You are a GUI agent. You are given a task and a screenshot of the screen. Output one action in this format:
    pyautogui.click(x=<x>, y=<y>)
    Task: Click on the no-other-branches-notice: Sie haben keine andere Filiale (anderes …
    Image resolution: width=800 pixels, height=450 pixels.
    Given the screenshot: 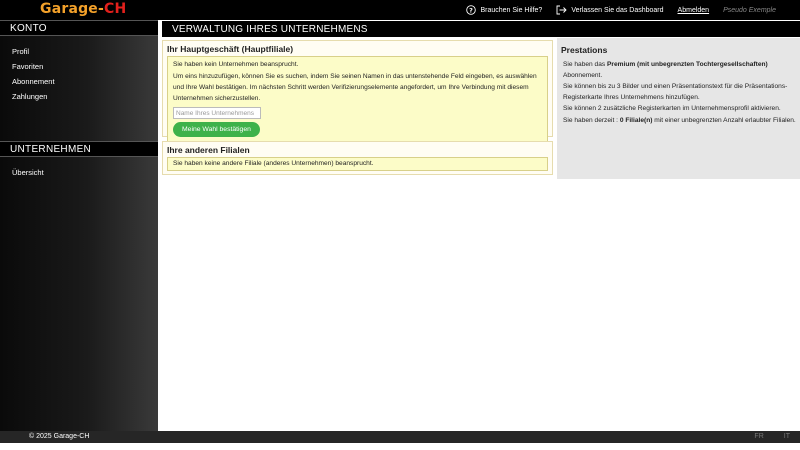 What is the action you would take?
    pyautogui.click(x=357, y=164)
    